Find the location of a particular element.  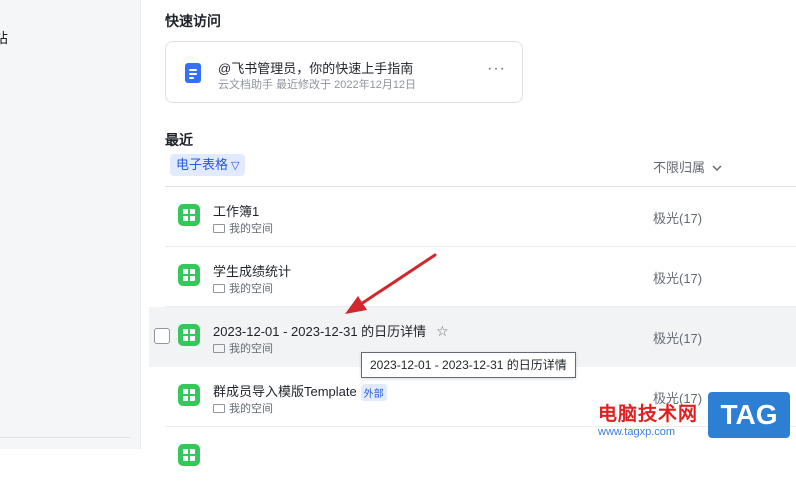

annotation-arrow-icon is located at coordinates (391, 283).